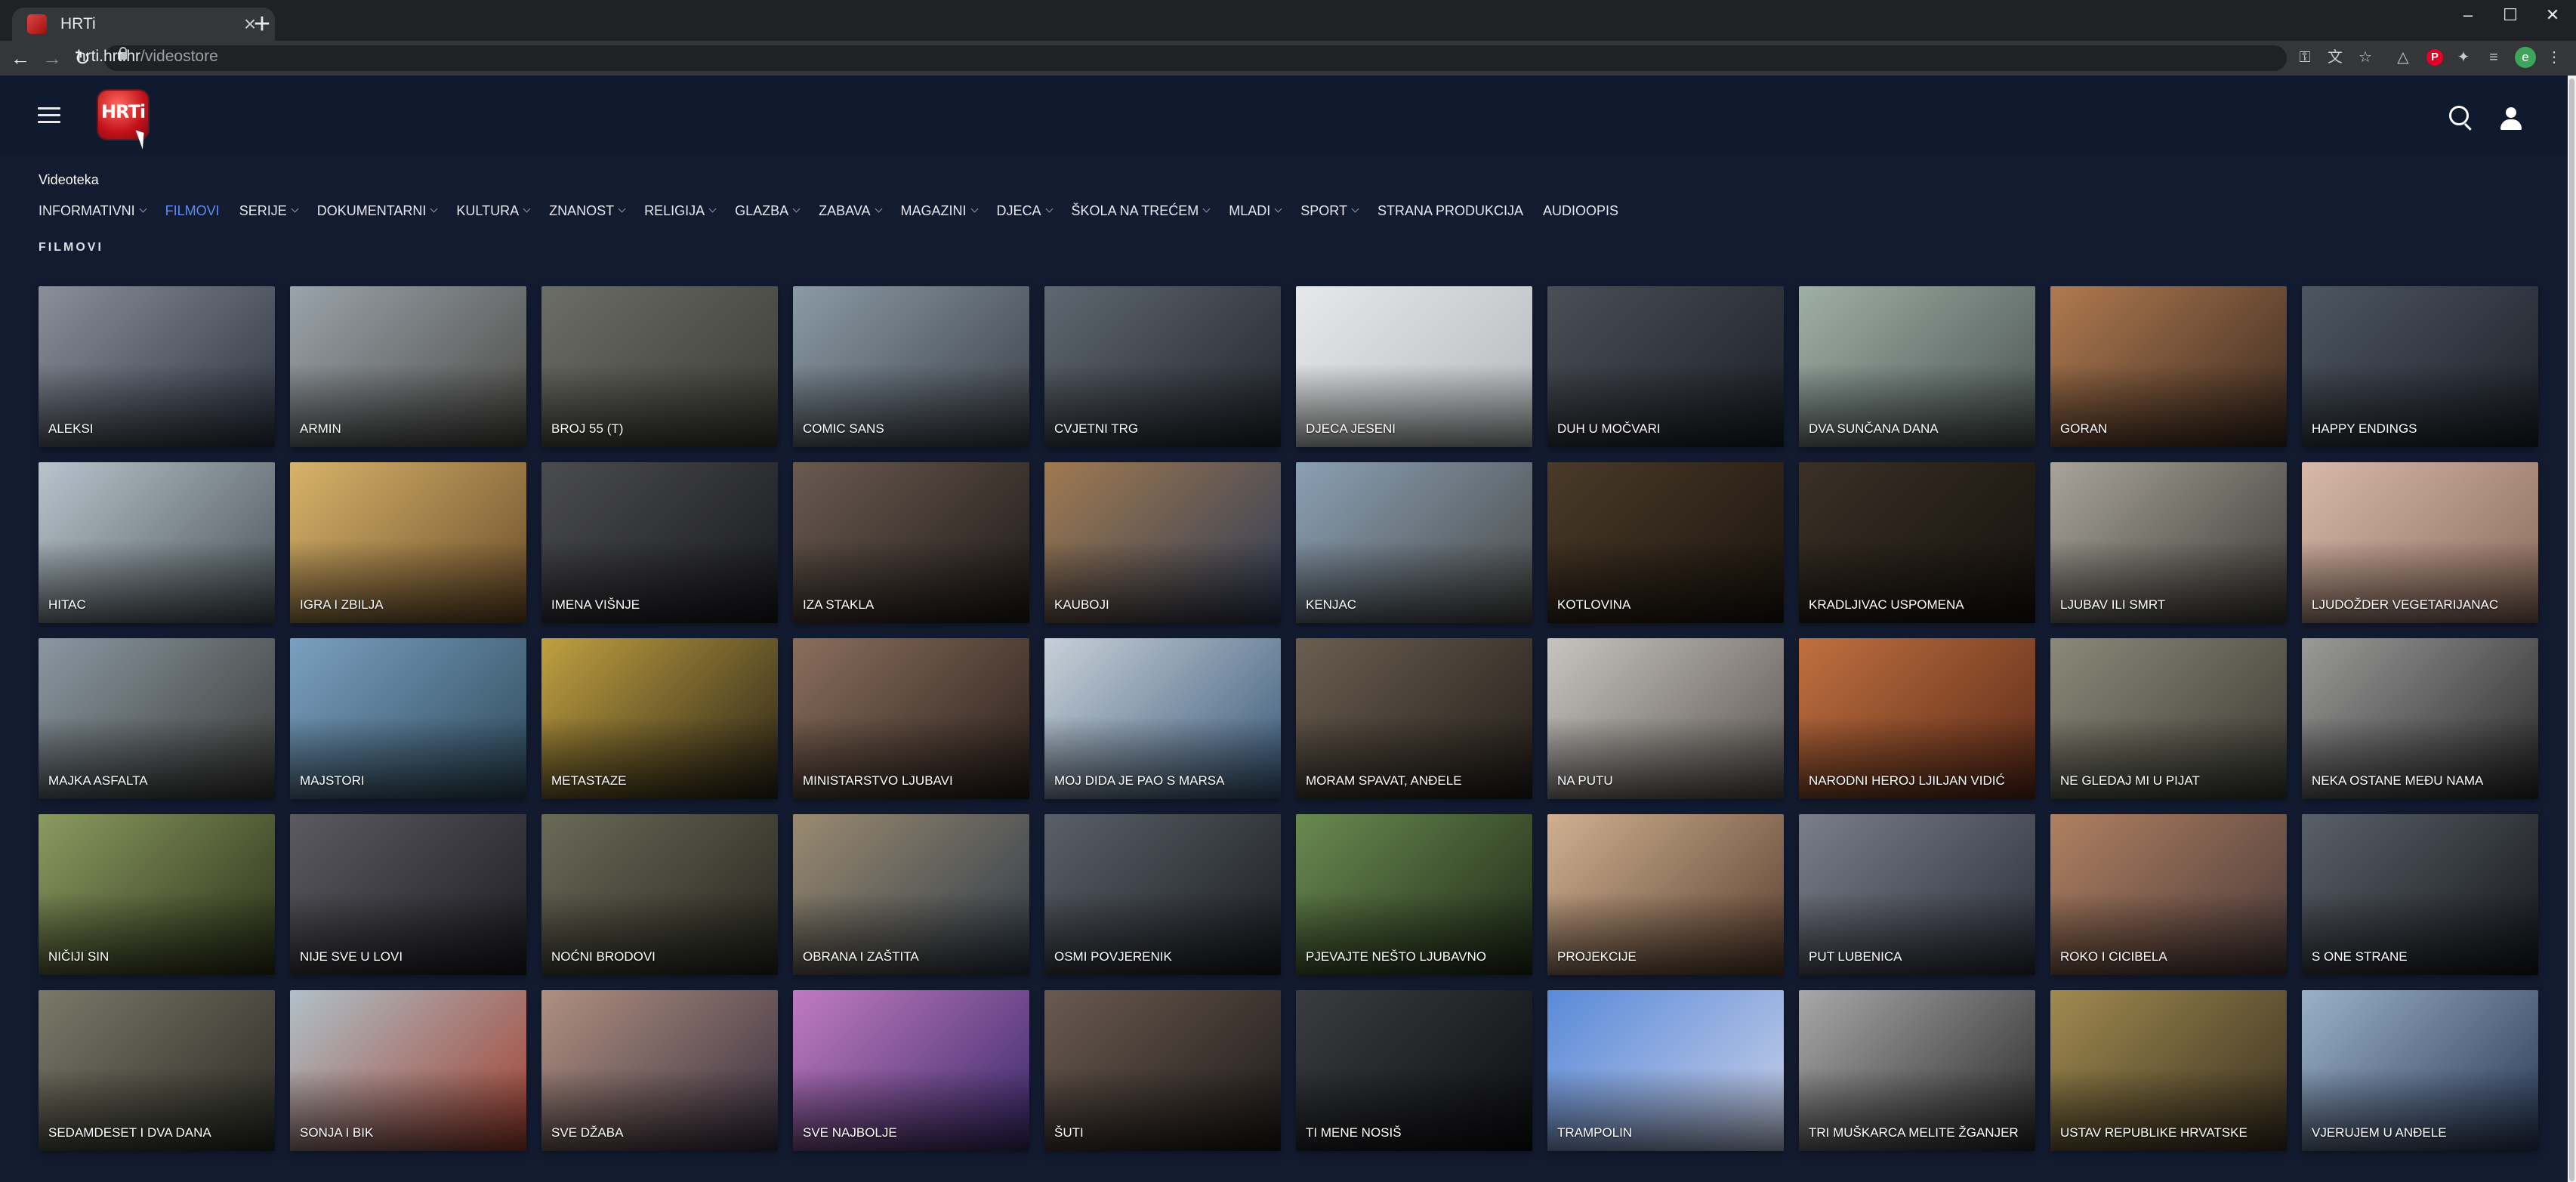 The image size is (2576, 1182). What do you see at coordinates (2434, 57) in the screenshot?
I see `pinterest-icon: P` at bounding box center [2434, 57].